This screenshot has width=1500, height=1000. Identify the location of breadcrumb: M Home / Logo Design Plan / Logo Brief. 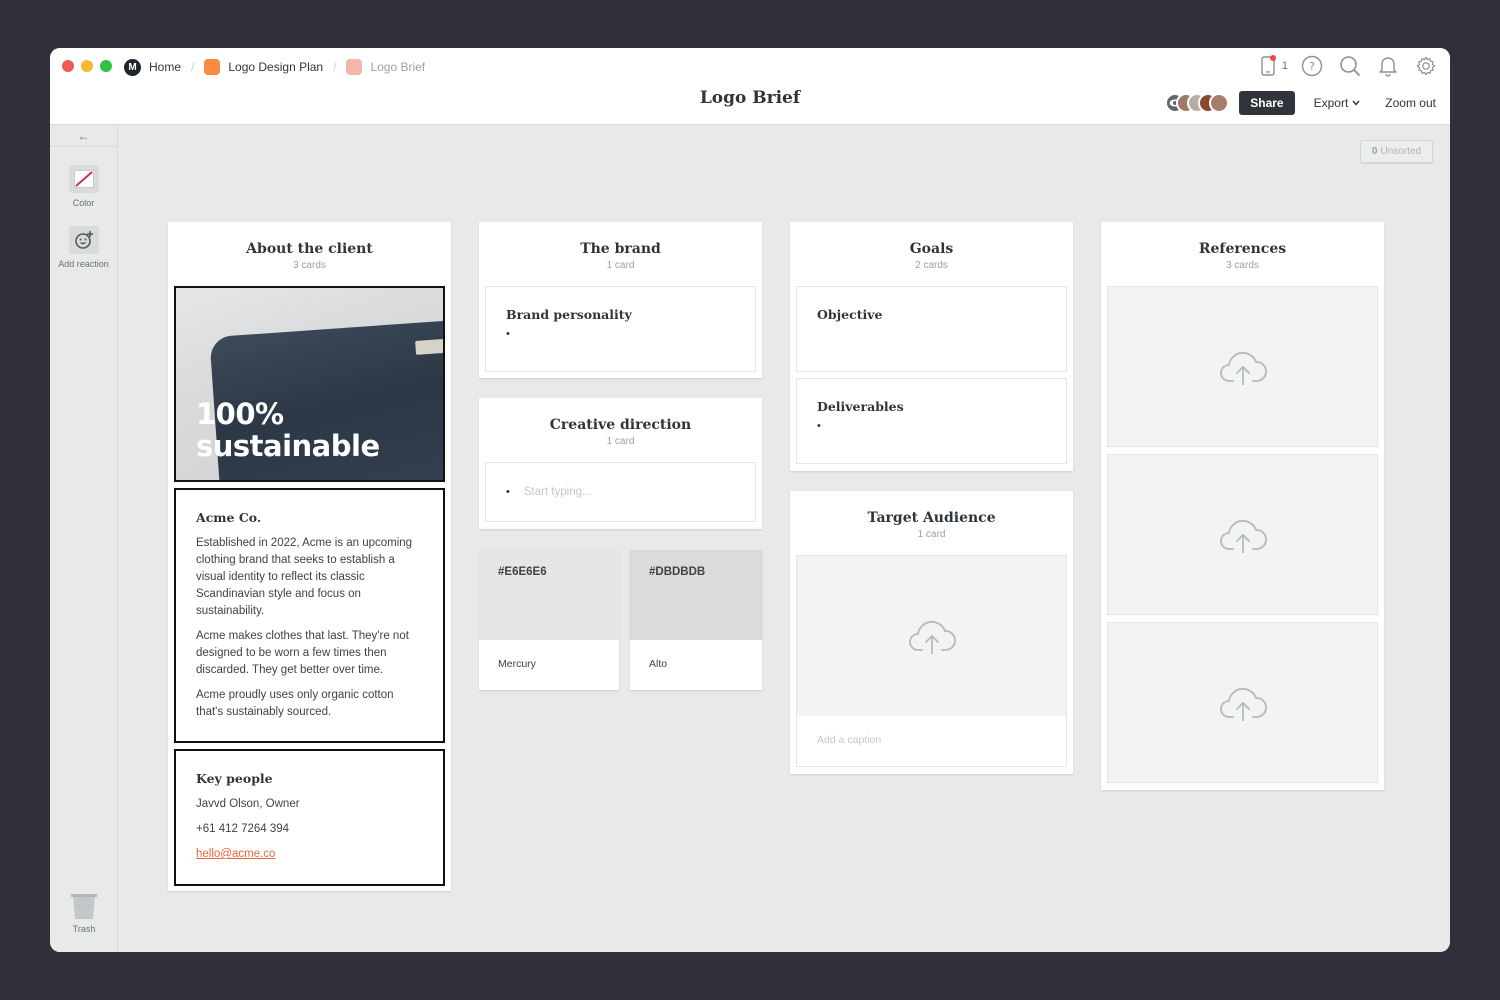
(274, 67).